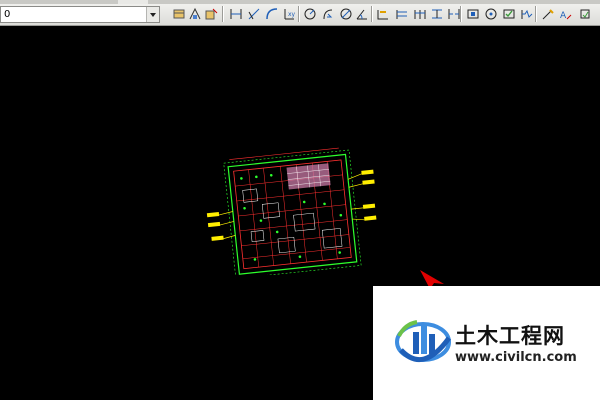 This screenshot has height=400, width=600. I want to click on match-properties-icon, so click(195, 14).